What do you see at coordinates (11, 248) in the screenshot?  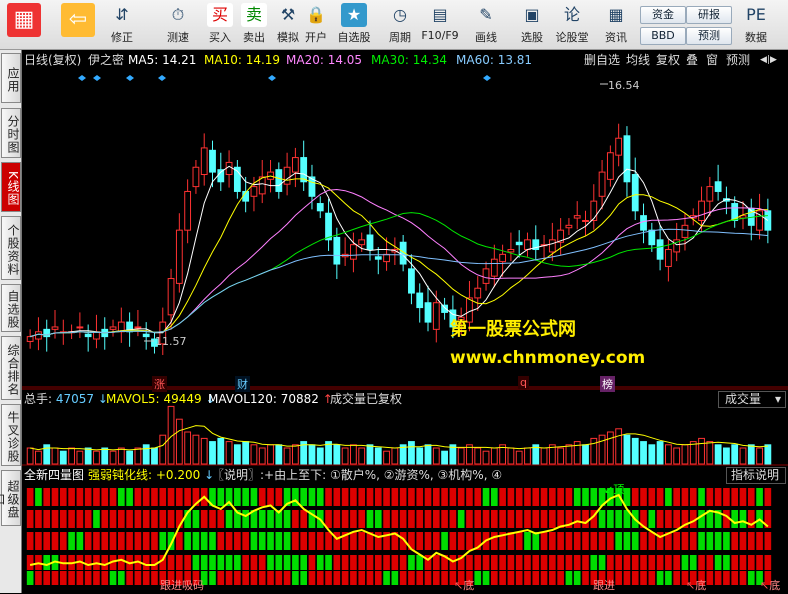 I see `sidebar-tab-3: 个股资料` at bounding box center [11, 248].